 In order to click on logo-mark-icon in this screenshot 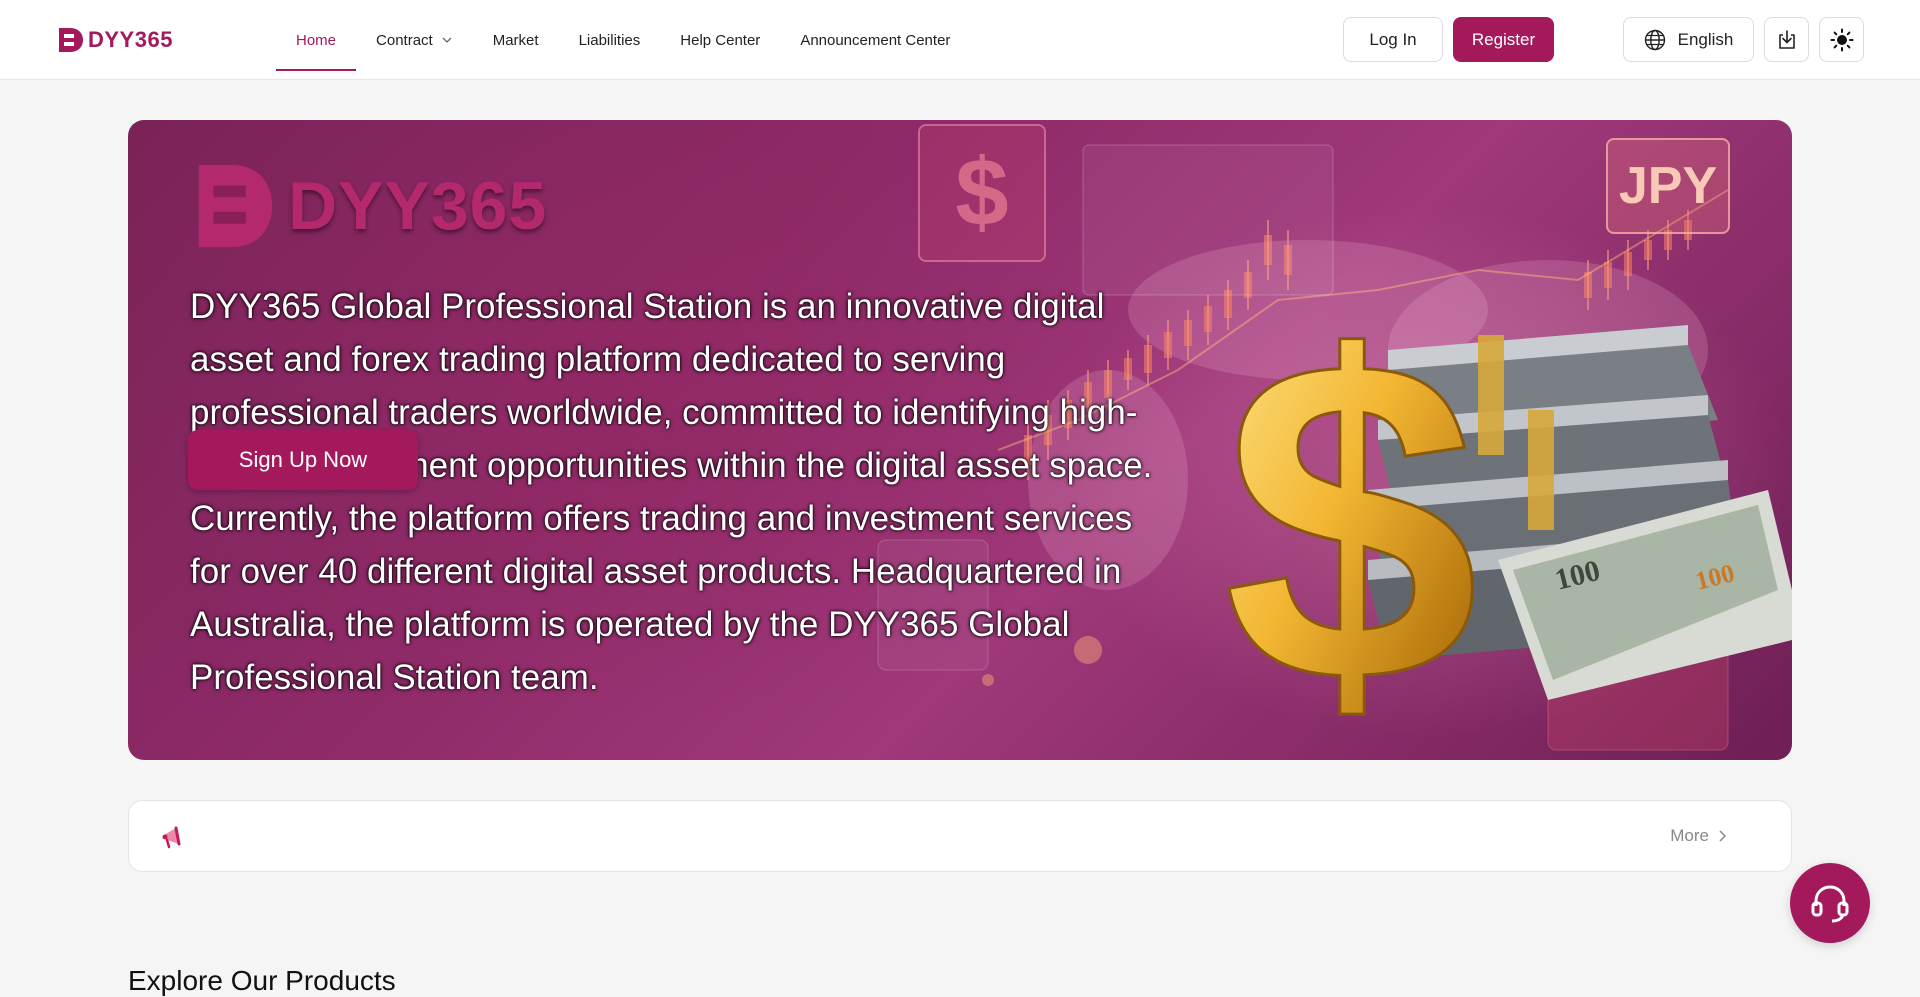, I will do `click(71, 40)`.